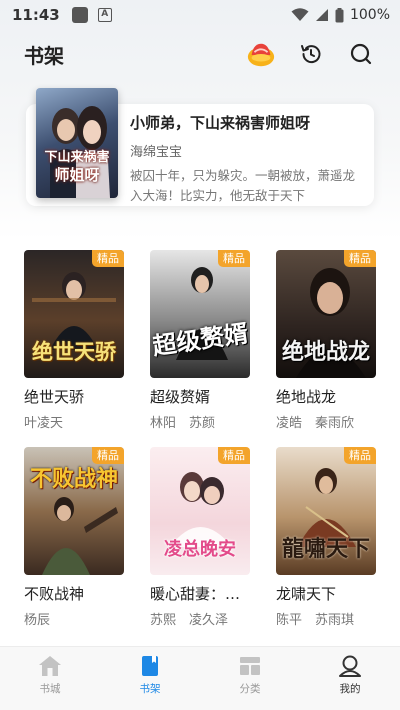 Image resolution: width=400 pixels, height=710 pixels. I want to click on tab-label: 书架, so click(150, 689).